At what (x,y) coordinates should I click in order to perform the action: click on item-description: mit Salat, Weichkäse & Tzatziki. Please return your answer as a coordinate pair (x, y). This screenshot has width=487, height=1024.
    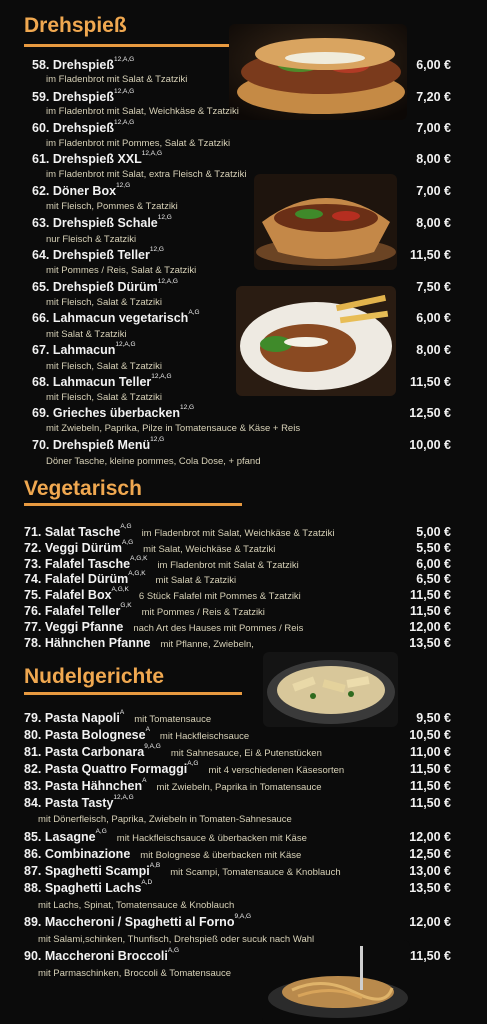
    Looking at the image, I should click on (209, 549).